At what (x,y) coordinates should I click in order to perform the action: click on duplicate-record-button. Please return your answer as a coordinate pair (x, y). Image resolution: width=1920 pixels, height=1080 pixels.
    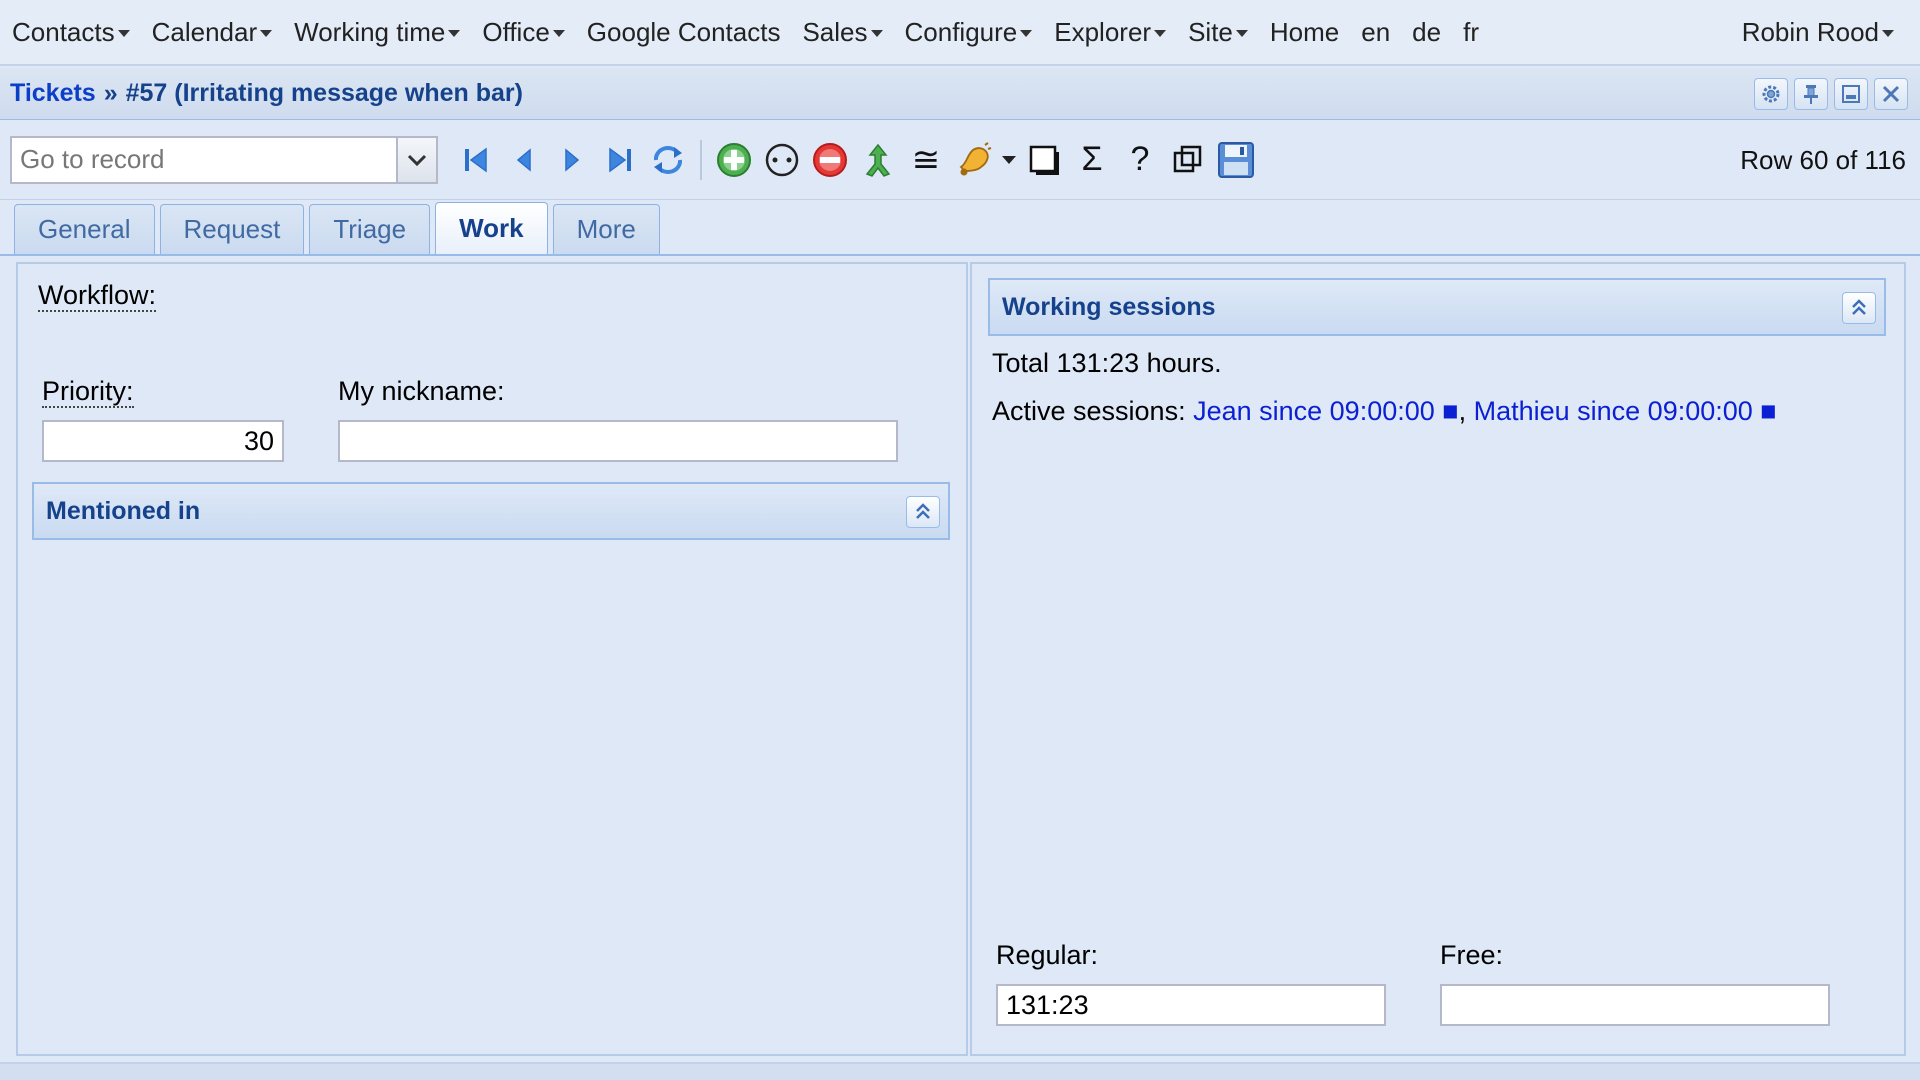
    Looking at the image, I should click on (782, 160).